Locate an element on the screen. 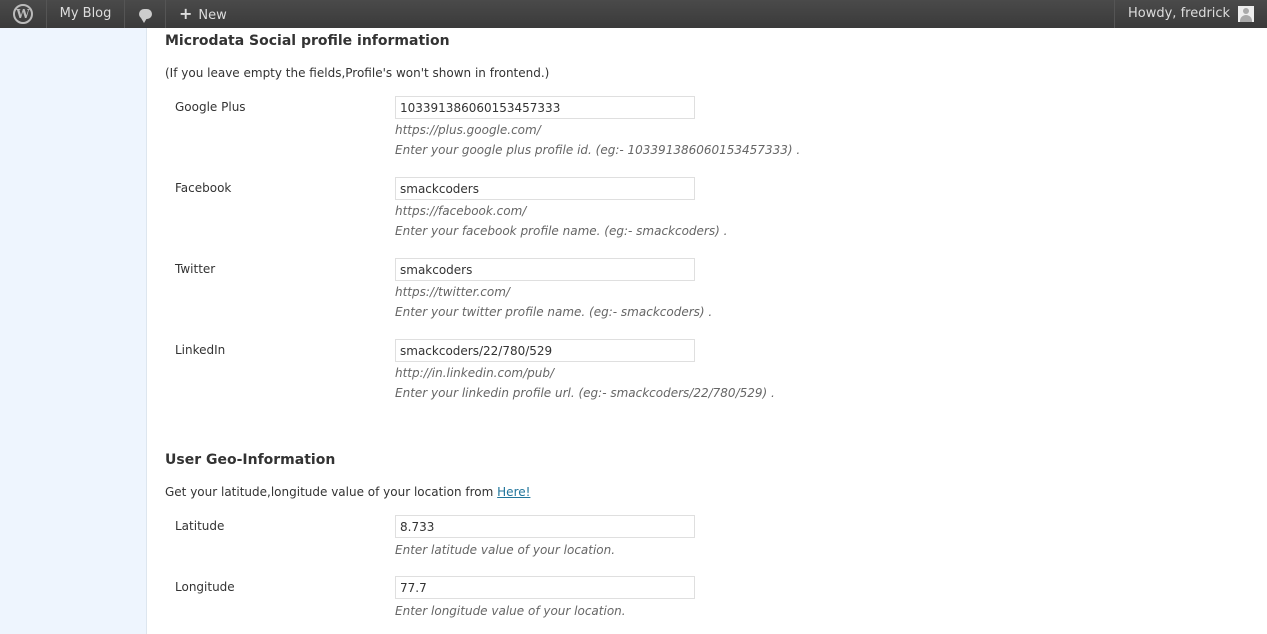 The image size is (1267, 634). longitude-input is located at coordinates (545, 587).